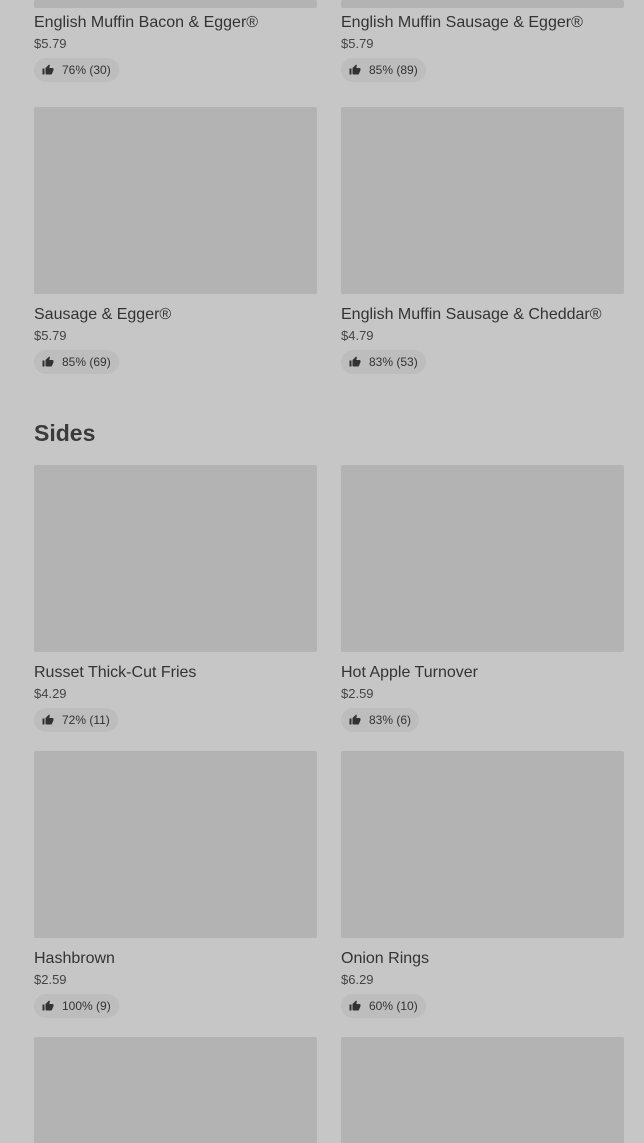 The image size is (644, 1143). I want to click on item-rating-badge: 85% (89), so click(383, 70).